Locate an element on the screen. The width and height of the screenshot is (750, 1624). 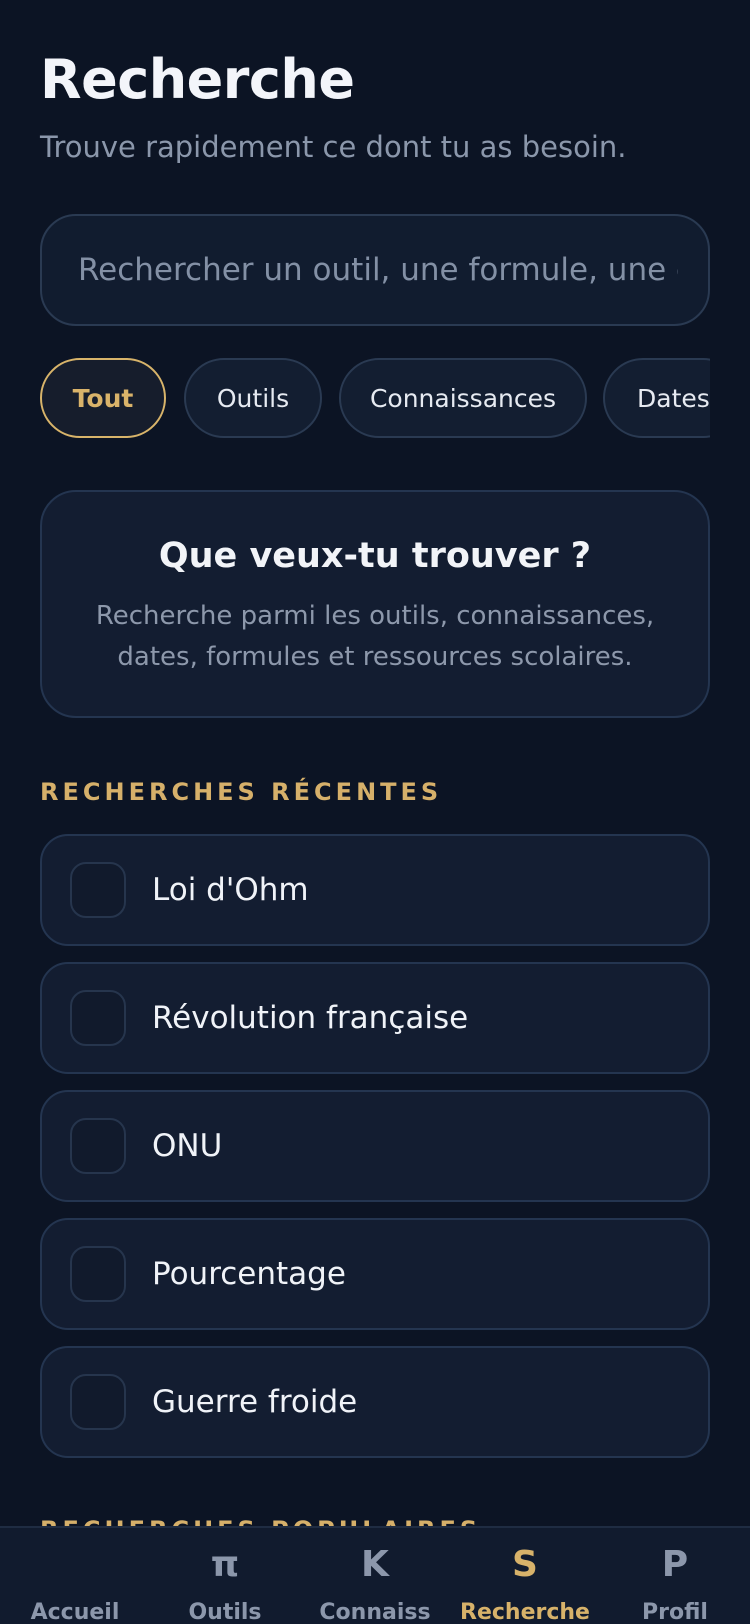
filter-chip-outils: Outils is located at coordinates (253, 398).